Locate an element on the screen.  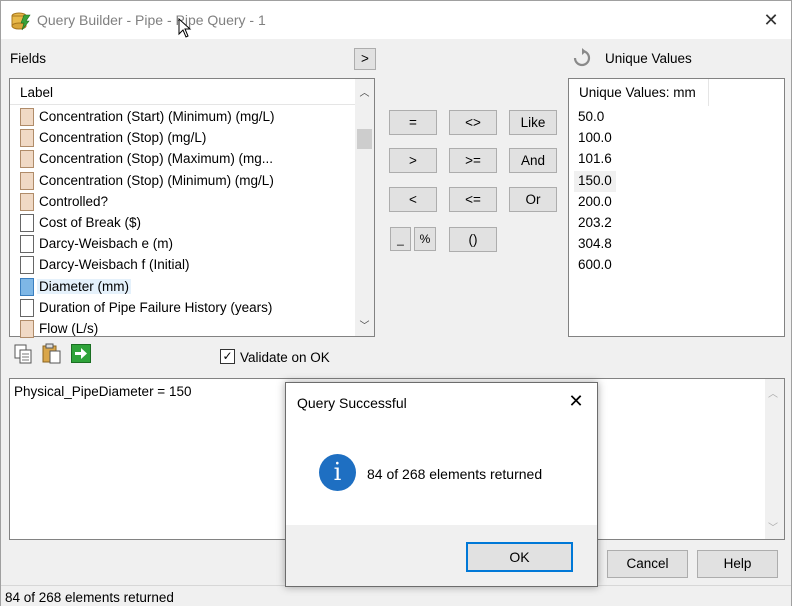
field-label: Cost of Break ($) is located at coordinates (90, 222).